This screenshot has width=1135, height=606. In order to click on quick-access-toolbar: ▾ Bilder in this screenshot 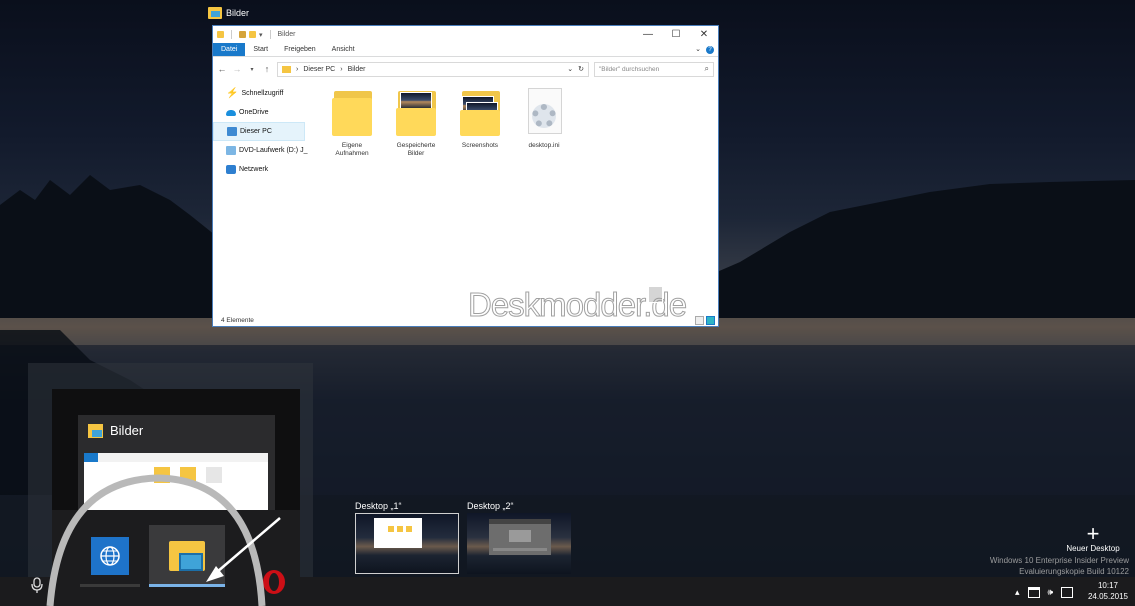, I will do `click(256, 34)`.